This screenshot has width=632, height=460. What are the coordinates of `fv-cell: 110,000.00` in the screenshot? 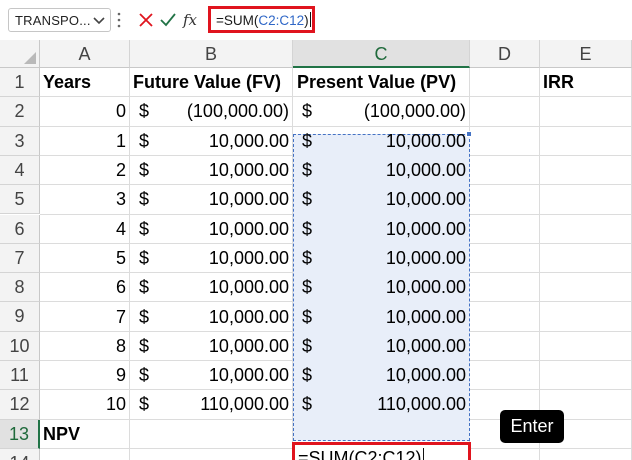 It's located at (244, 404).